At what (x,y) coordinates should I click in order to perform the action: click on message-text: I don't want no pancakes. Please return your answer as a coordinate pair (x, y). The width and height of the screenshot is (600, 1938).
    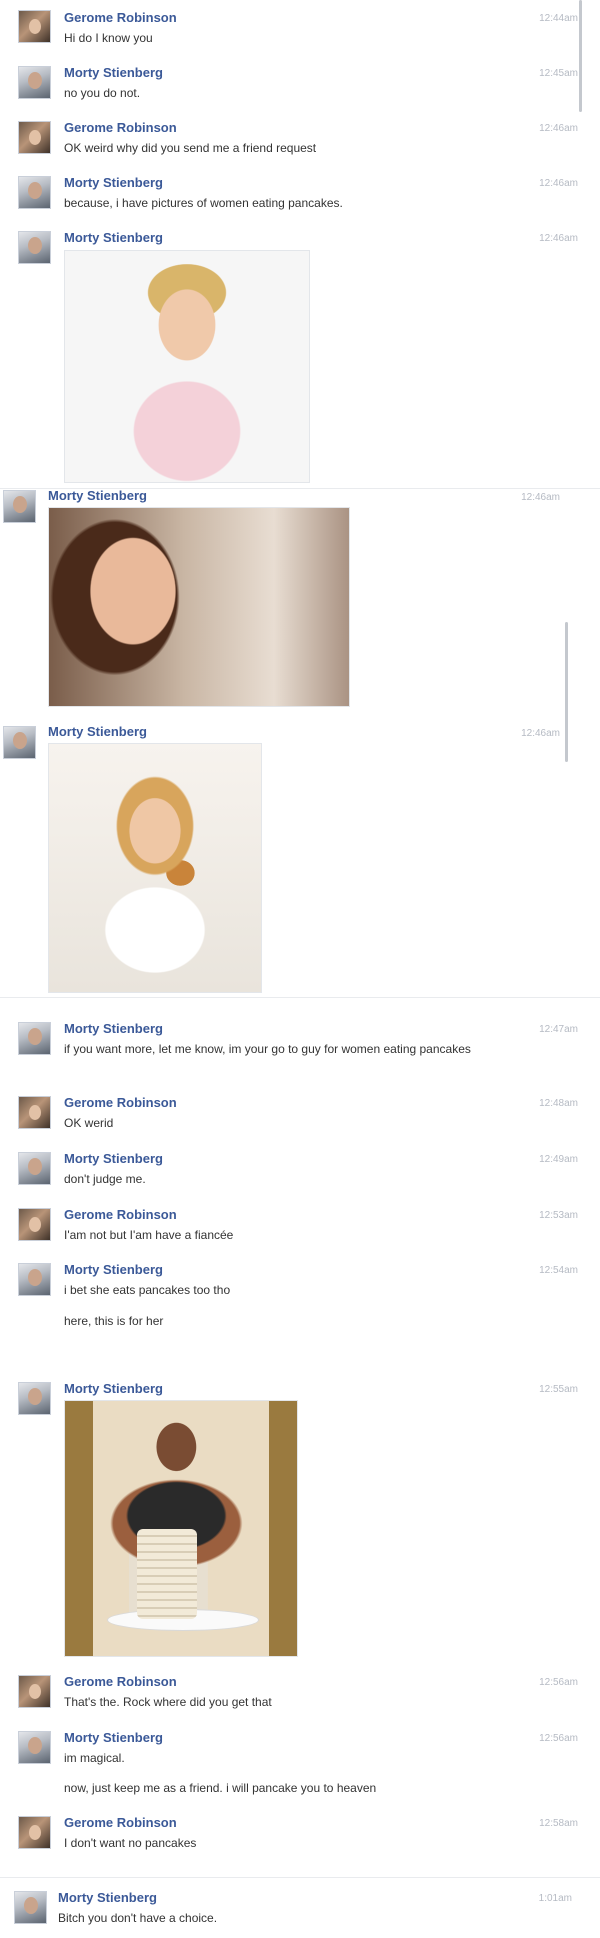
    Looking at the image, I should click on (130, 1843).